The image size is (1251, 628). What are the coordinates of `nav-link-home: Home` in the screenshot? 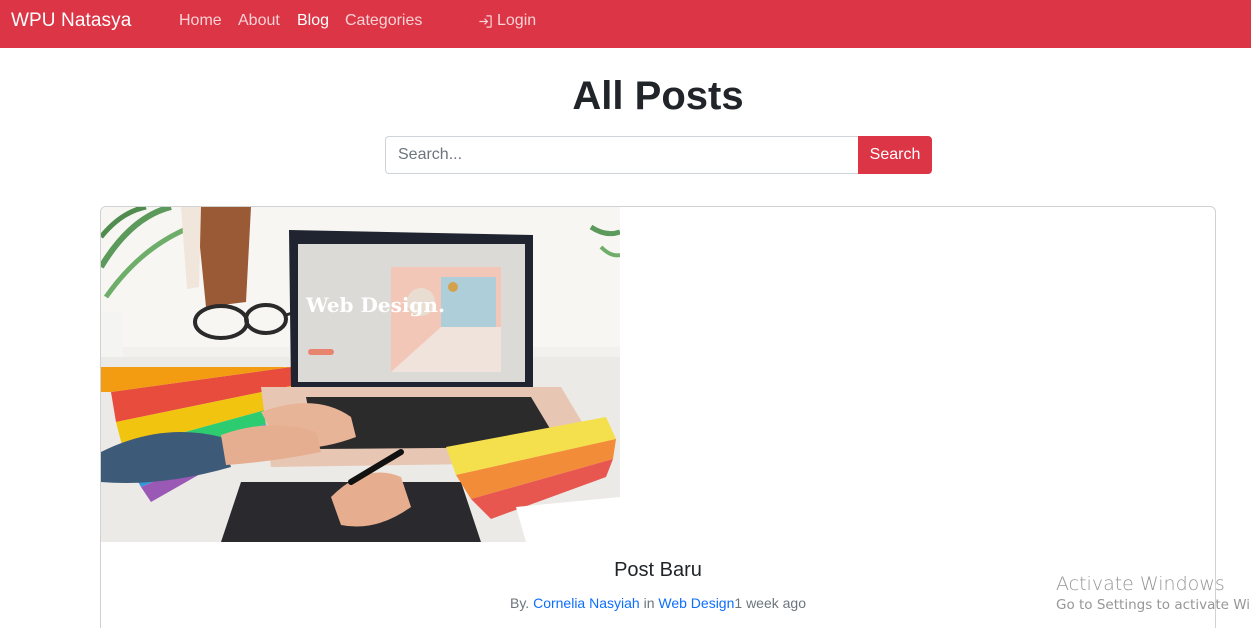 It's located at (200, 21).